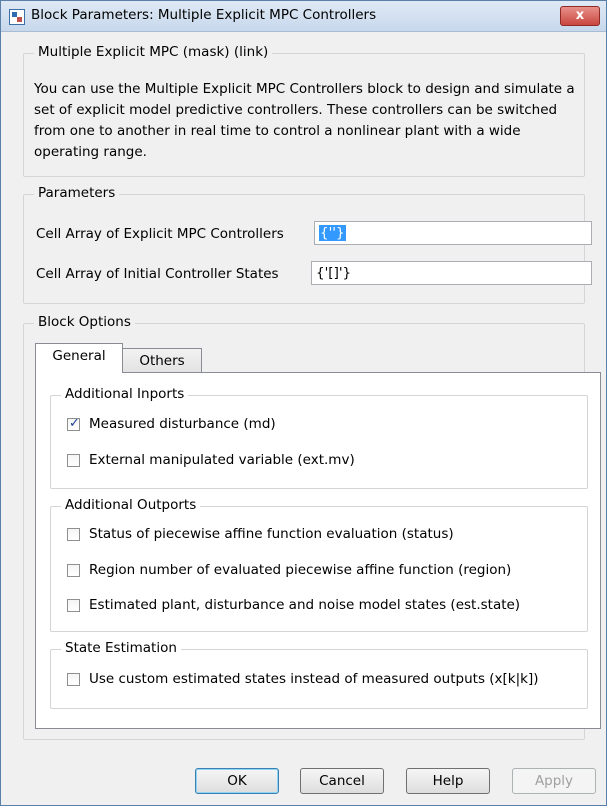  What do you see at coordinates (304, 244) in the screenshot?
I see `parameters-group: Parameters` at bounding box center [304, 244].